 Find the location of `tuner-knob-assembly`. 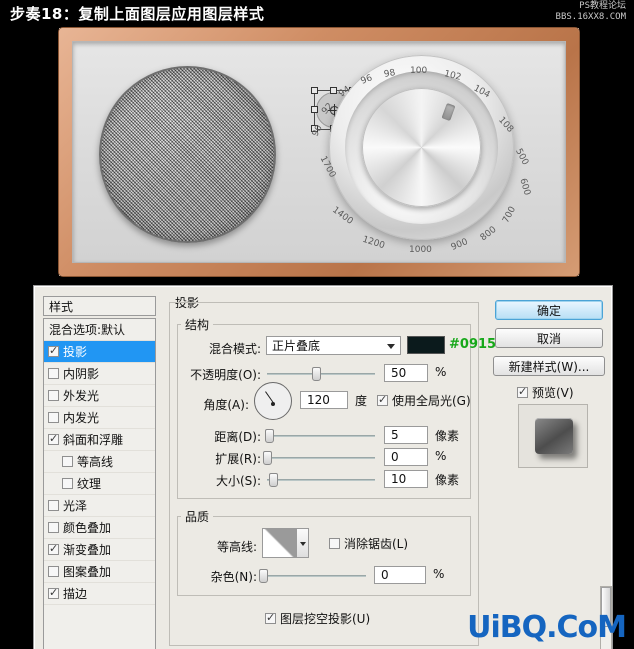

tuner-knob-assembly is located at coordinates (421, 147).